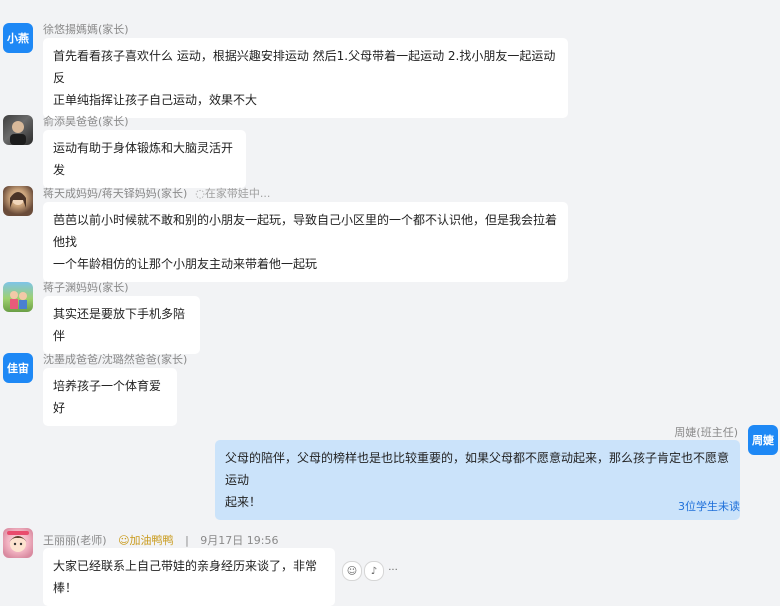  What do you see at coordinates (86, 287) in the screenshot?
I see `sender-name: 蒋子渊妈妈(家长)` at bounding box center [86, 287].